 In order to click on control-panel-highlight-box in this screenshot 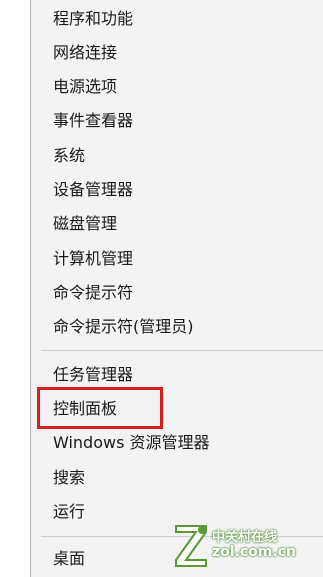, I will do `click(100, 408)`.